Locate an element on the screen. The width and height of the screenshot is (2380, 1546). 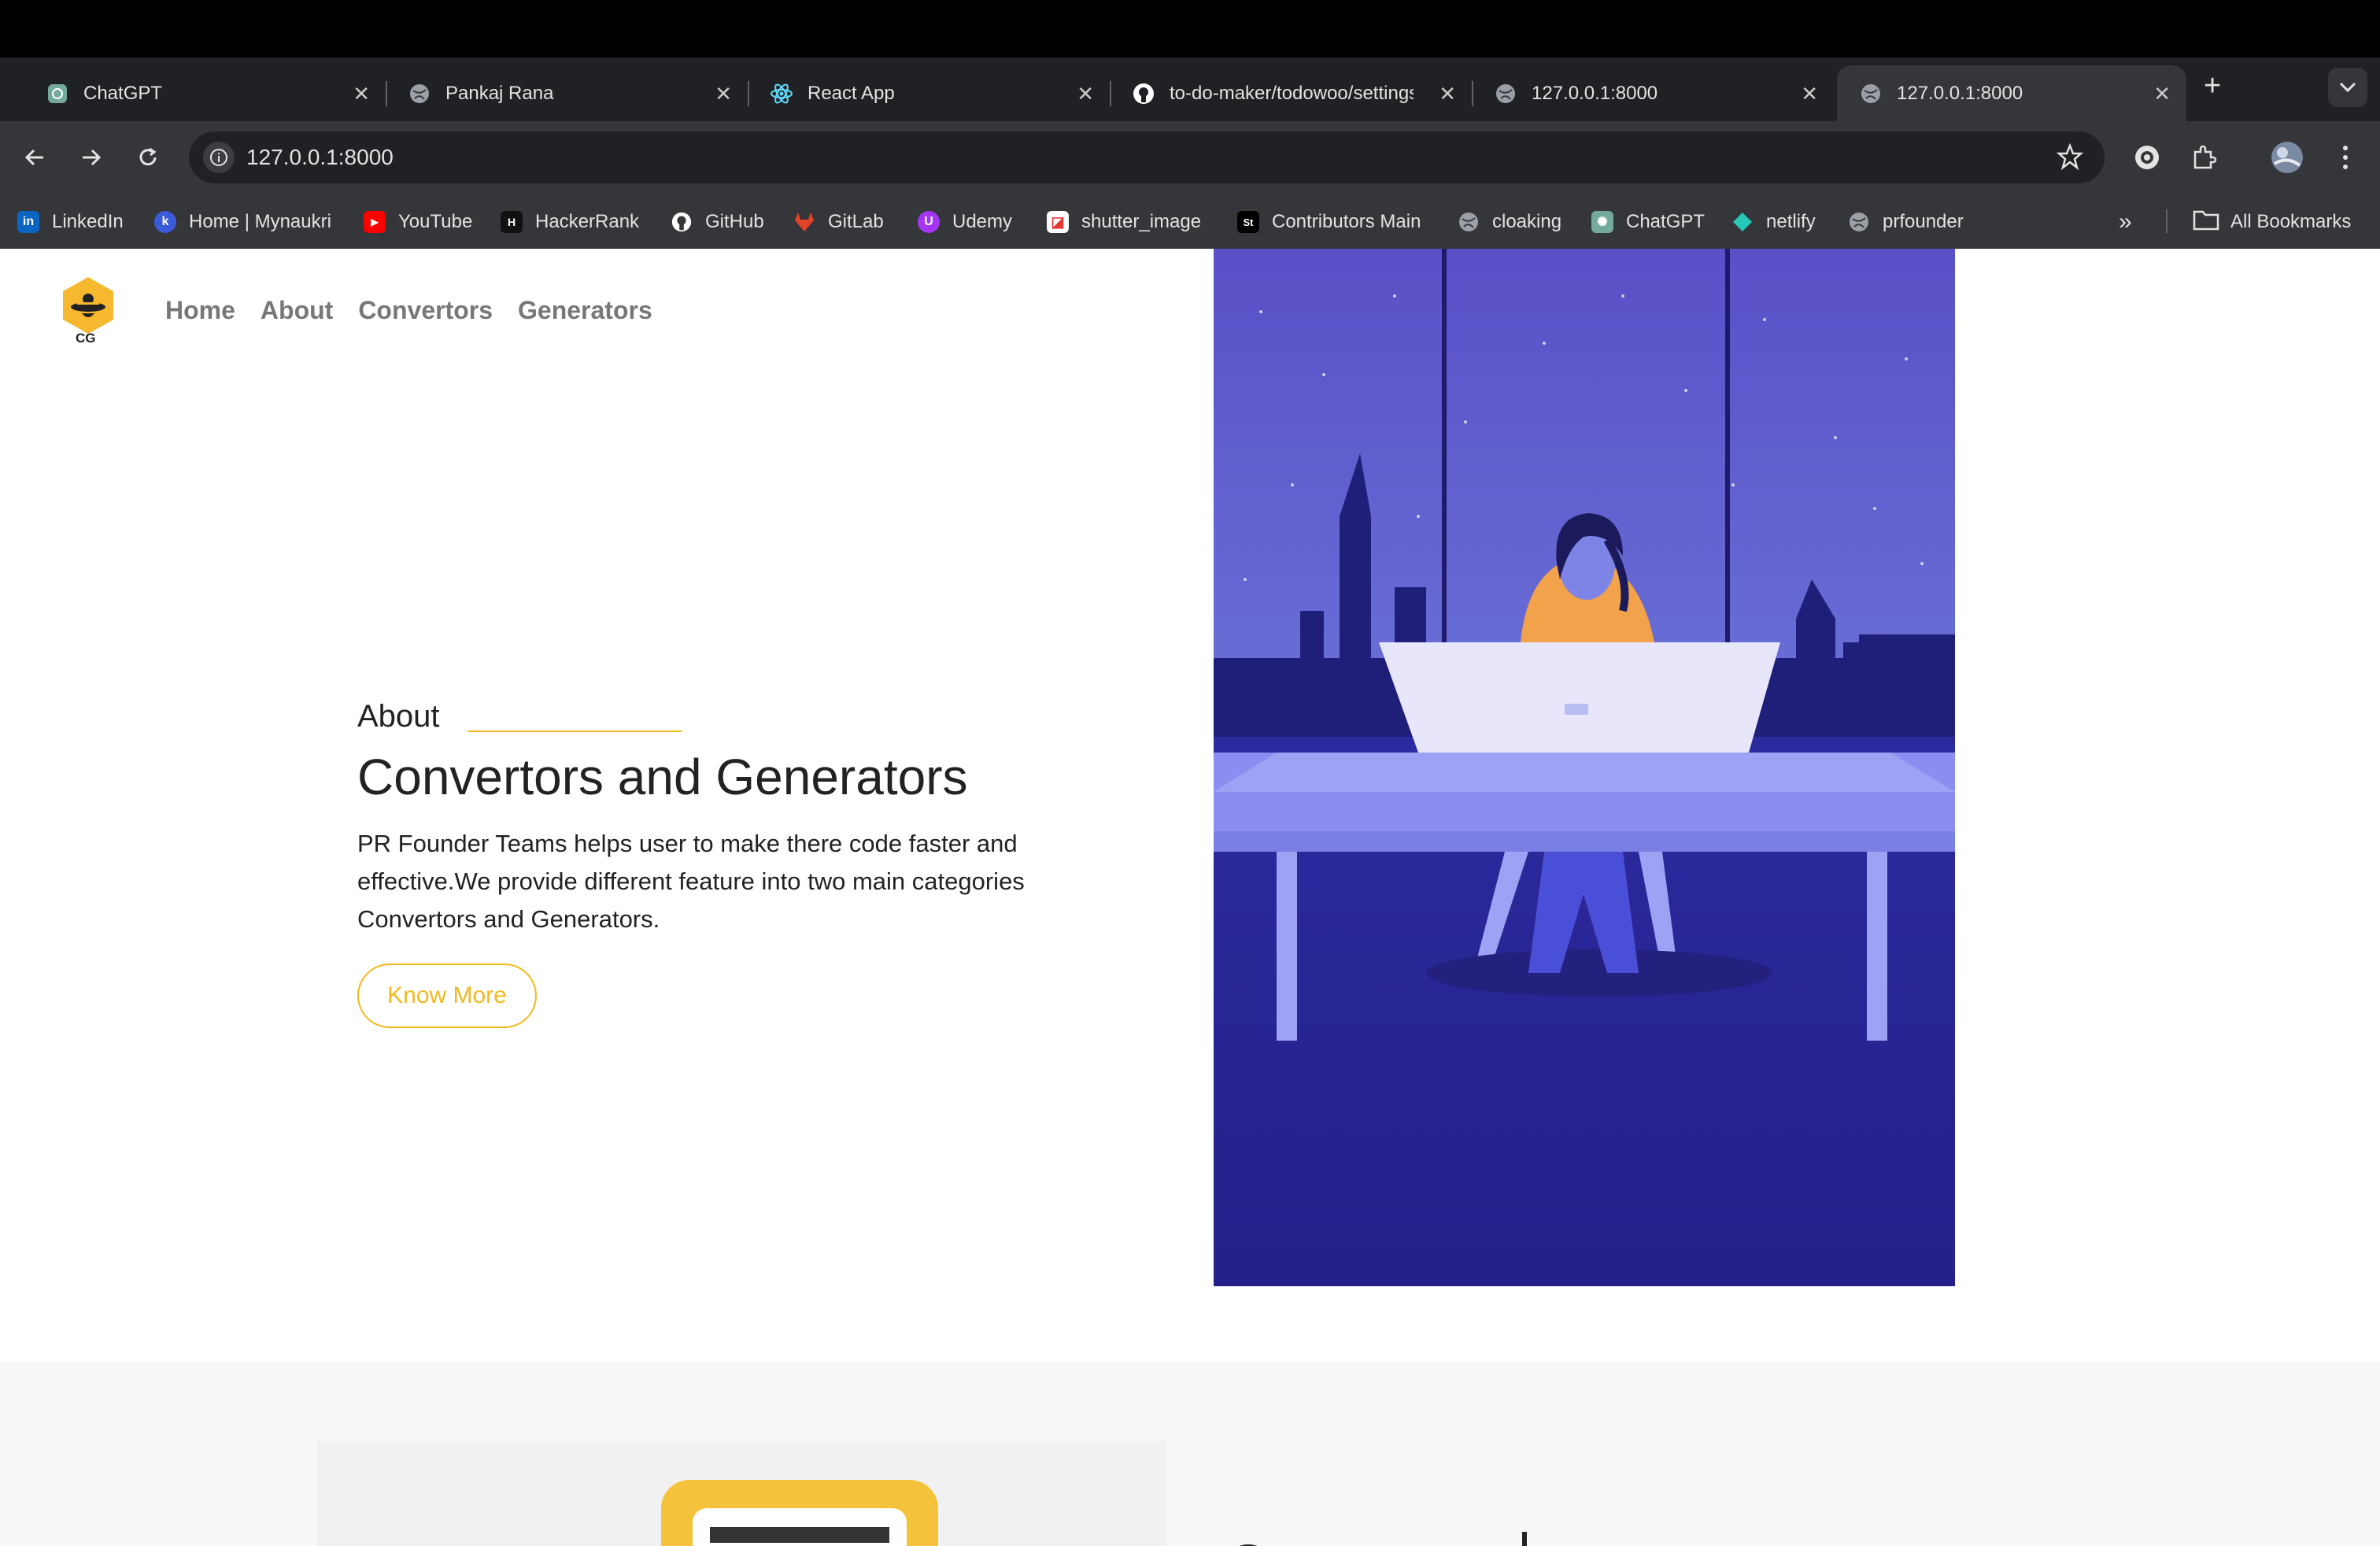
nav-link-generators: Generators is located at coordinates (585, 311).